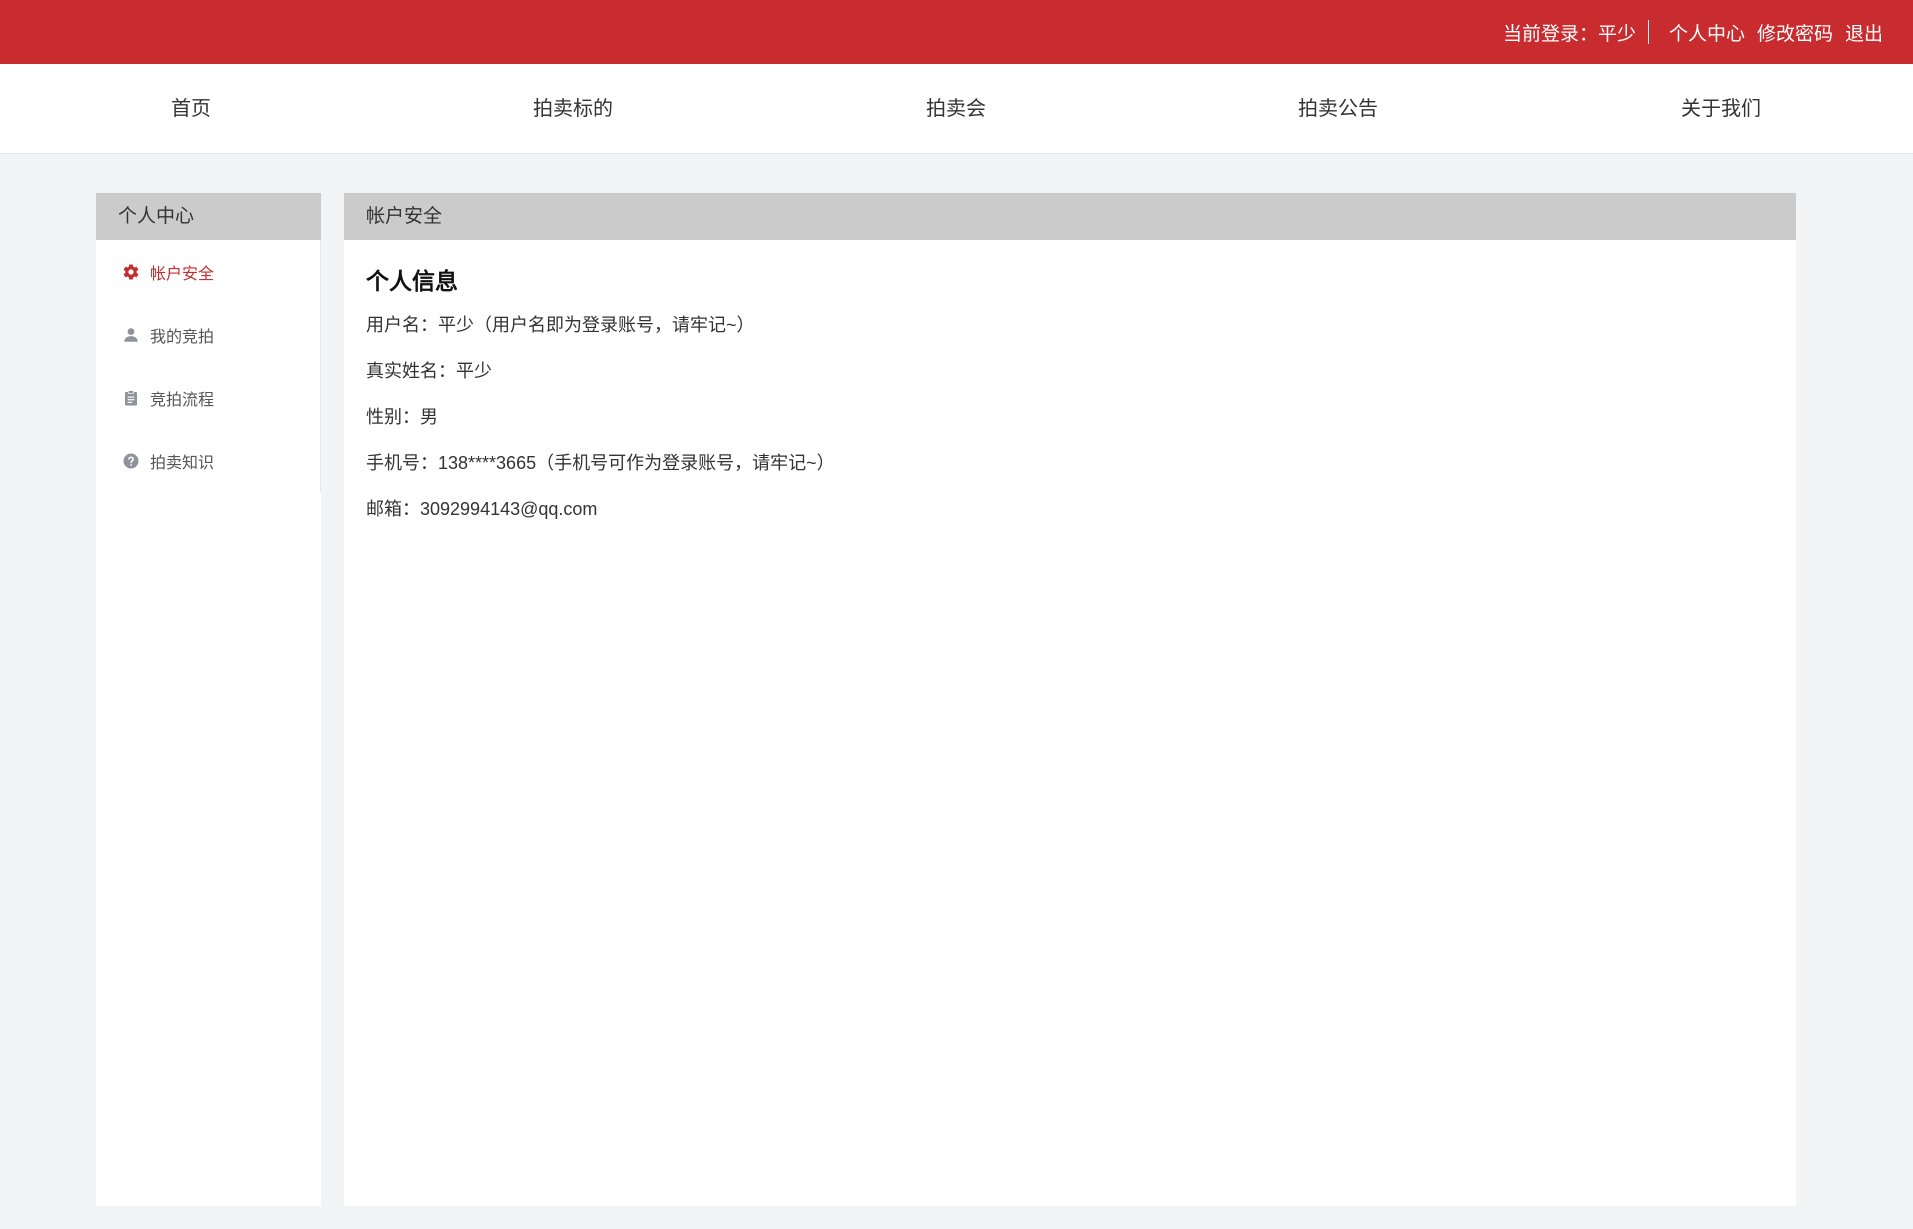  I want to click on gender-row: 性别：男, so click(402, 417).